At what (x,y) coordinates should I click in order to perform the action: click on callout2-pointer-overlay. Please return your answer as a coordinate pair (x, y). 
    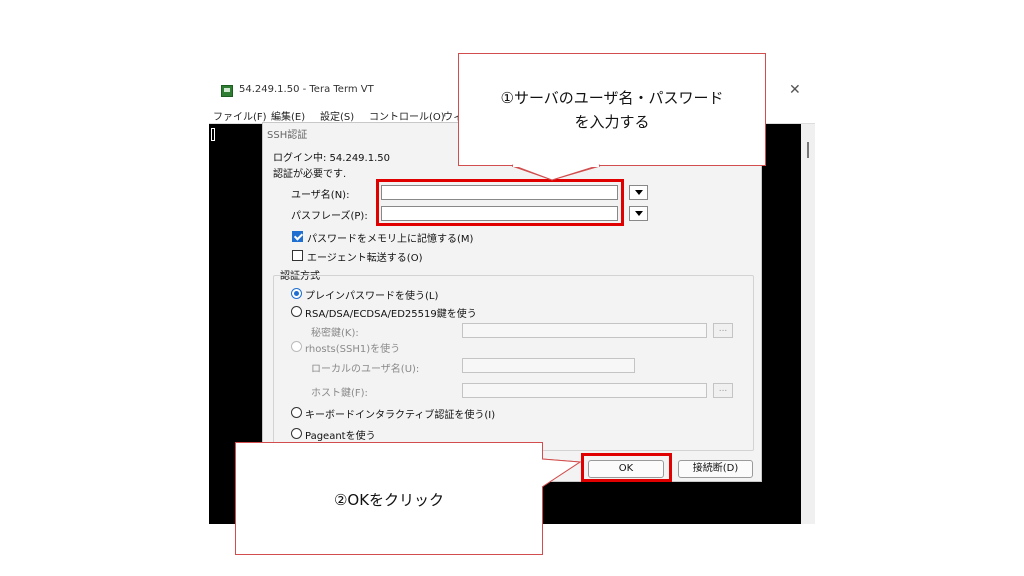
    Looking at the image, I should click on (561, 473).